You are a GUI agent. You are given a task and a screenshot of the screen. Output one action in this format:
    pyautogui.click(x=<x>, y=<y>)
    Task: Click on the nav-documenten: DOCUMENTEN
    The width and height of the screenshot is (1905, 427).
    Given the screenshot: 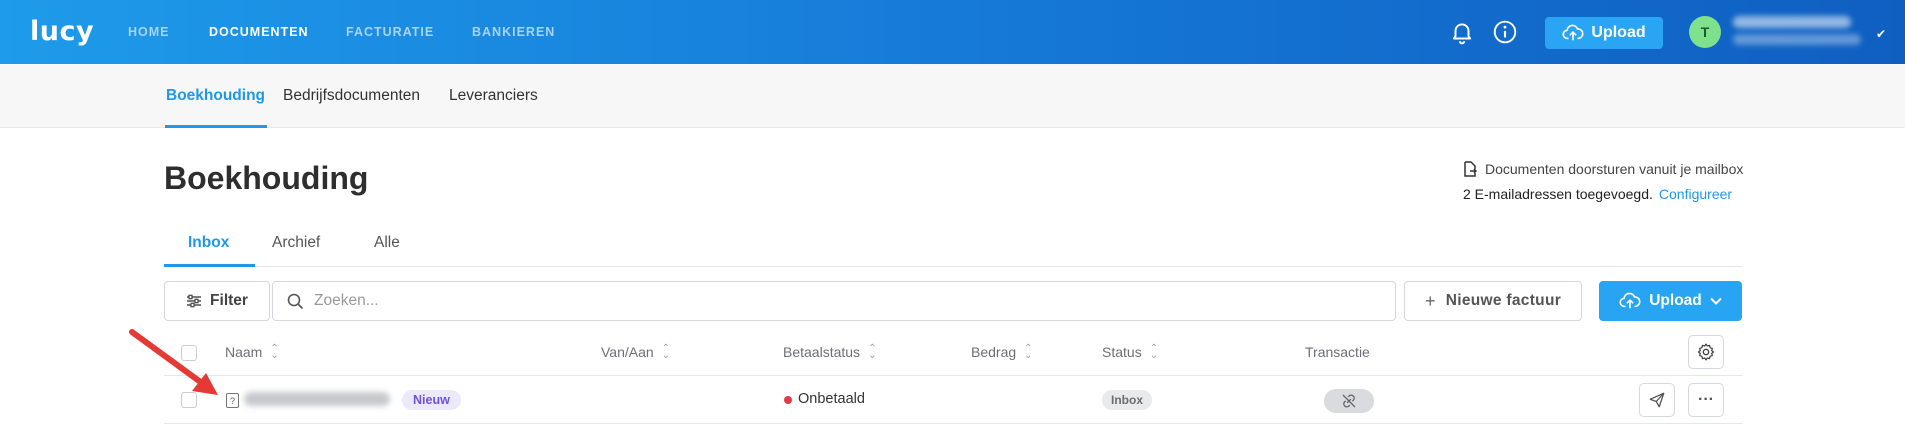 What is the action you would take?
    pyautogui.click(x=259, y=32)
    